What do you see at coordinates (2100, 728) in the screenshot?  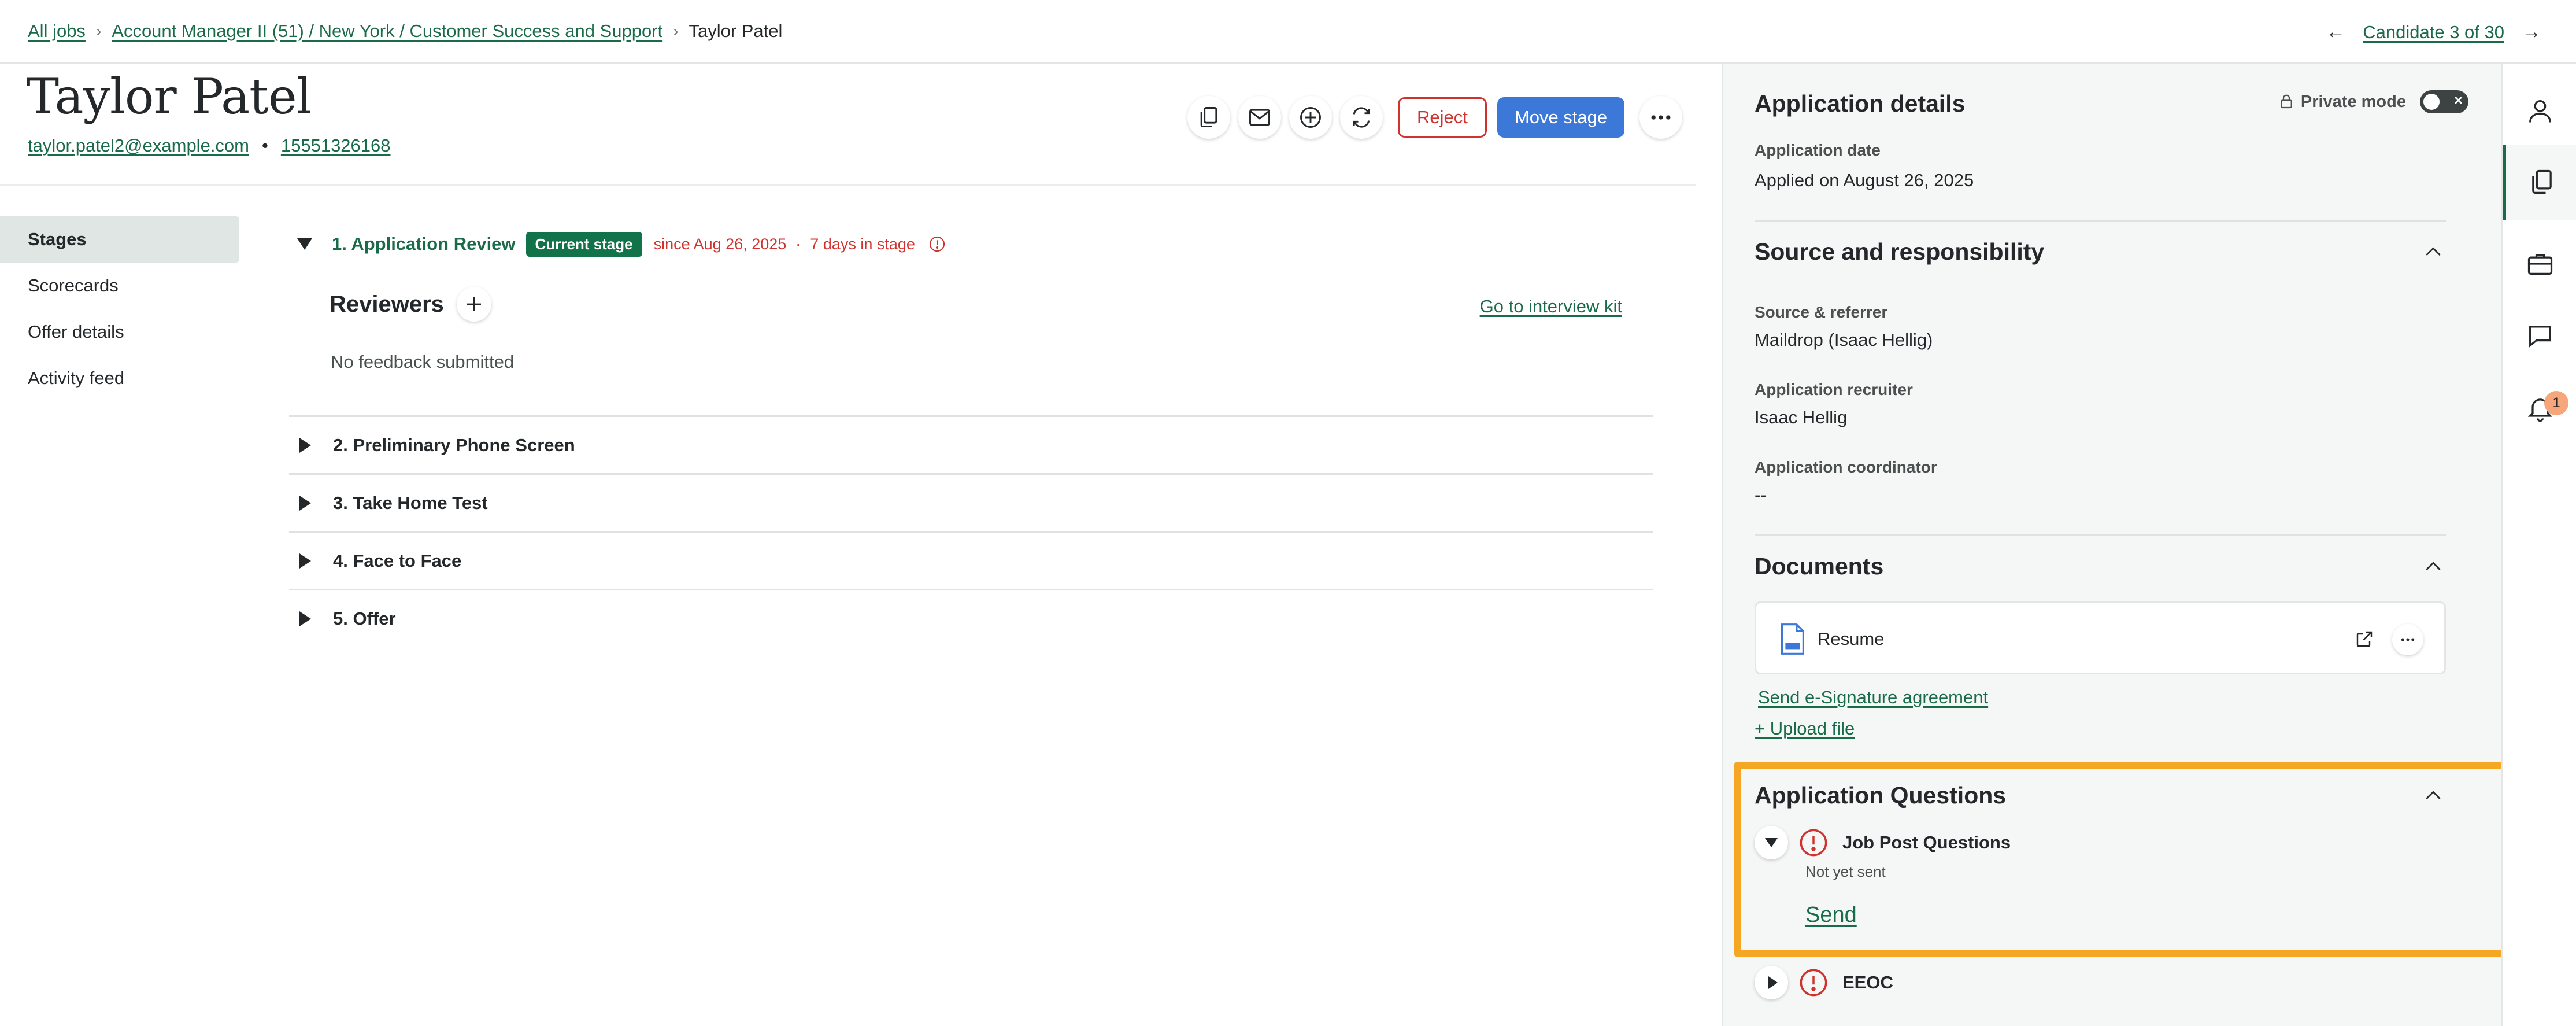 I see `upload-file-row: + Upload file` at bounding box center [2100, 728].